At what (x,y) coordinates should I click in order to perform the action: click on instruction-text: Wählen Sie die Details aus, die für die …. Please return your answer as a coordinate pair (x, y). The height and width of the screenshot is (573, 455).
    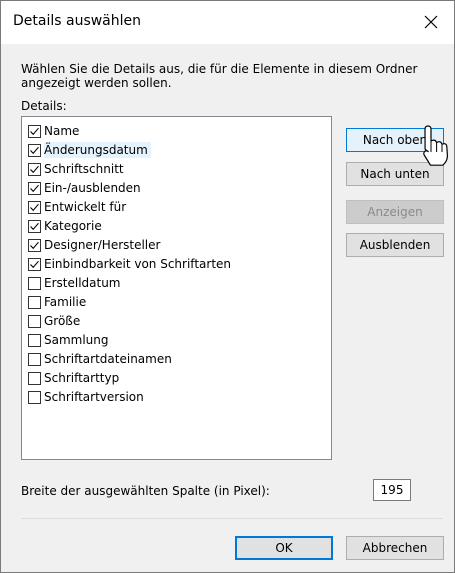
    Looking at the image, I should click on (219, 76).